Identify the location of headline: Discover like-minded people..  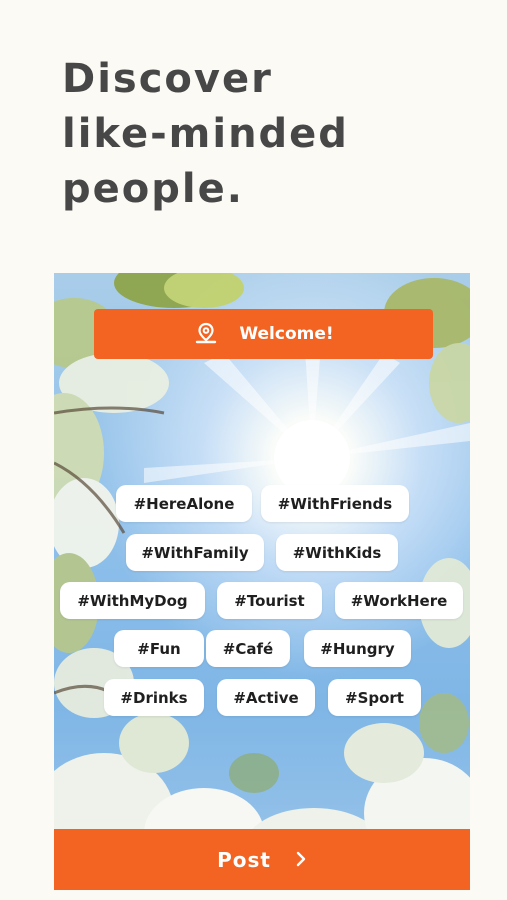
(262, 134).